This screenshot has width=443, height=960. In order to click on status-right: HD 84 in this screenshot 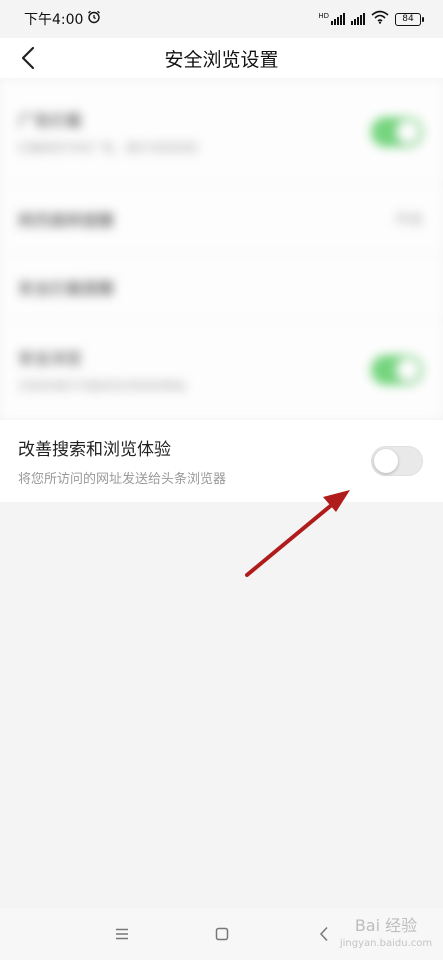, I will do `click(371, 19)`.